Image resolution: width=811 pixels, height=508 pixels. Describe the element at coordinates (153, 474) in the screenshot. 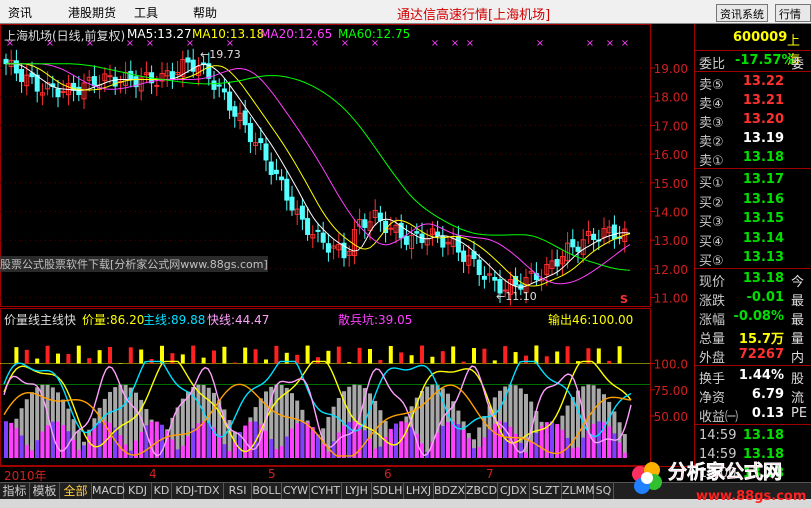

I see `time-month-4: 4` at that location.